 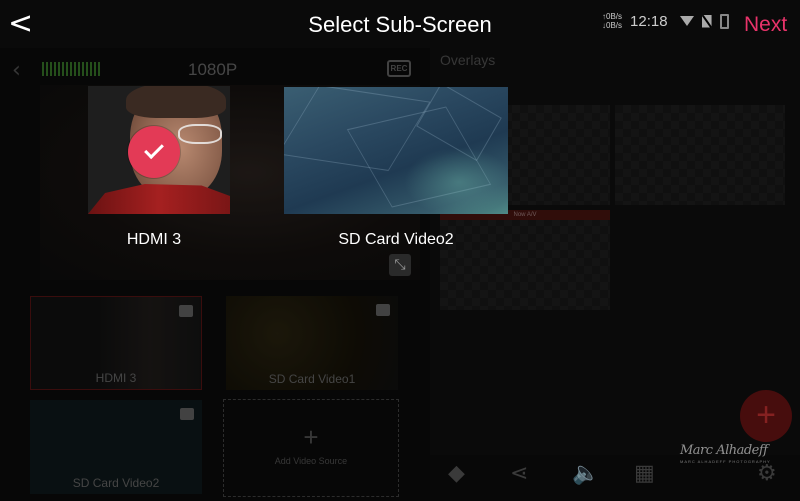 I want to click on sim-off-icon, so click(x=706, y=21).